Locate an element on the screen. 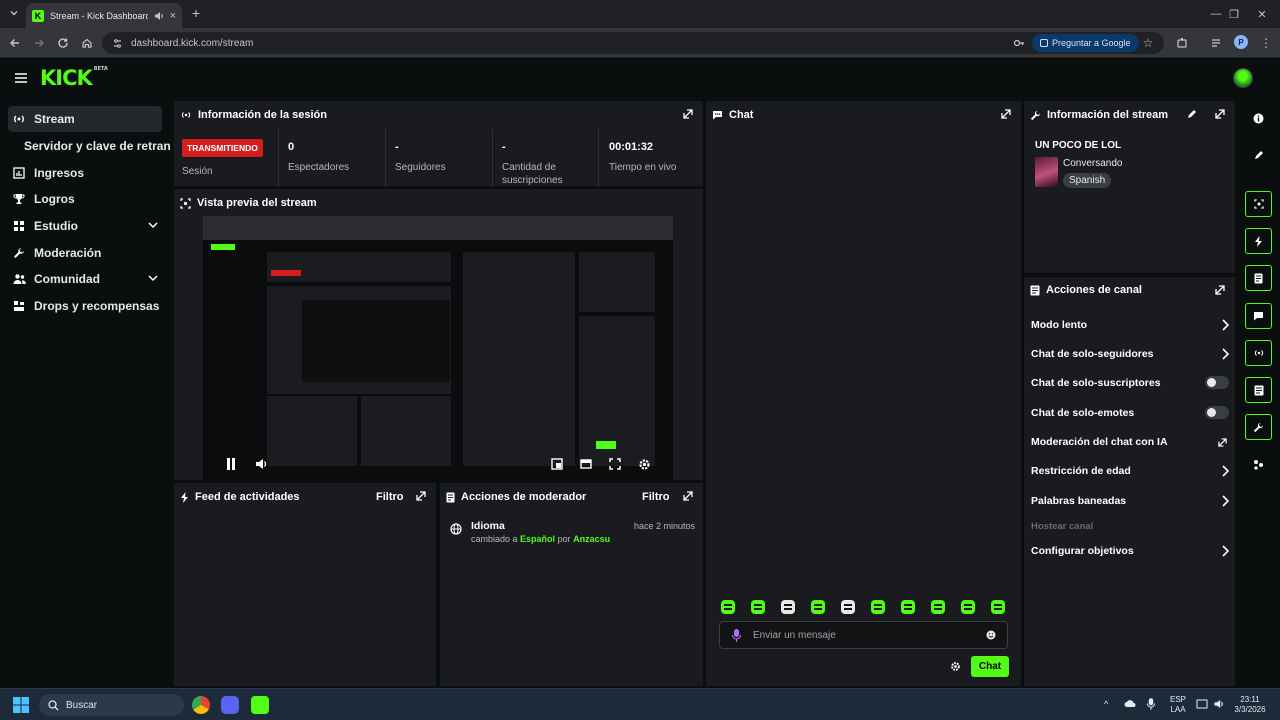 Image resolution: width=1280 pixels, height=720 pixels. sidebar-item-estudio: Estudio is located at coordinates (85, 226).